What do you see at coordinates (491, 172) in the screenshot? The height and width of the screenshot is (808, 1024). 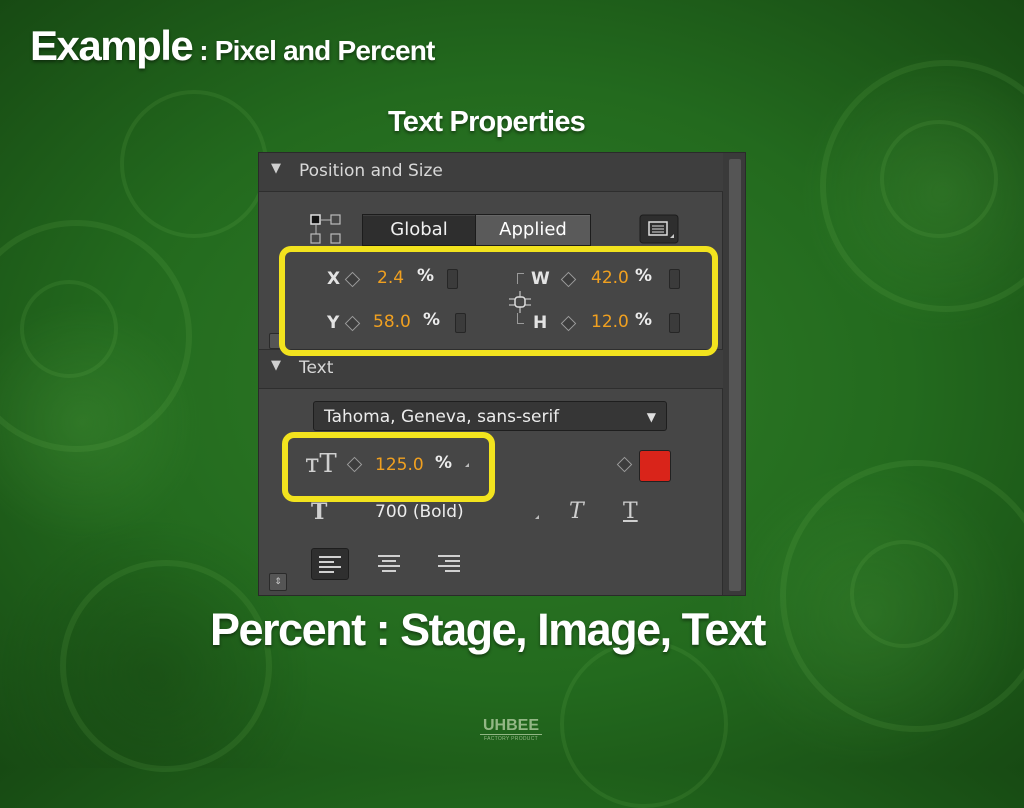 I see `position-size-header: ▼ Position and Size` at bounding box center [491, 172].